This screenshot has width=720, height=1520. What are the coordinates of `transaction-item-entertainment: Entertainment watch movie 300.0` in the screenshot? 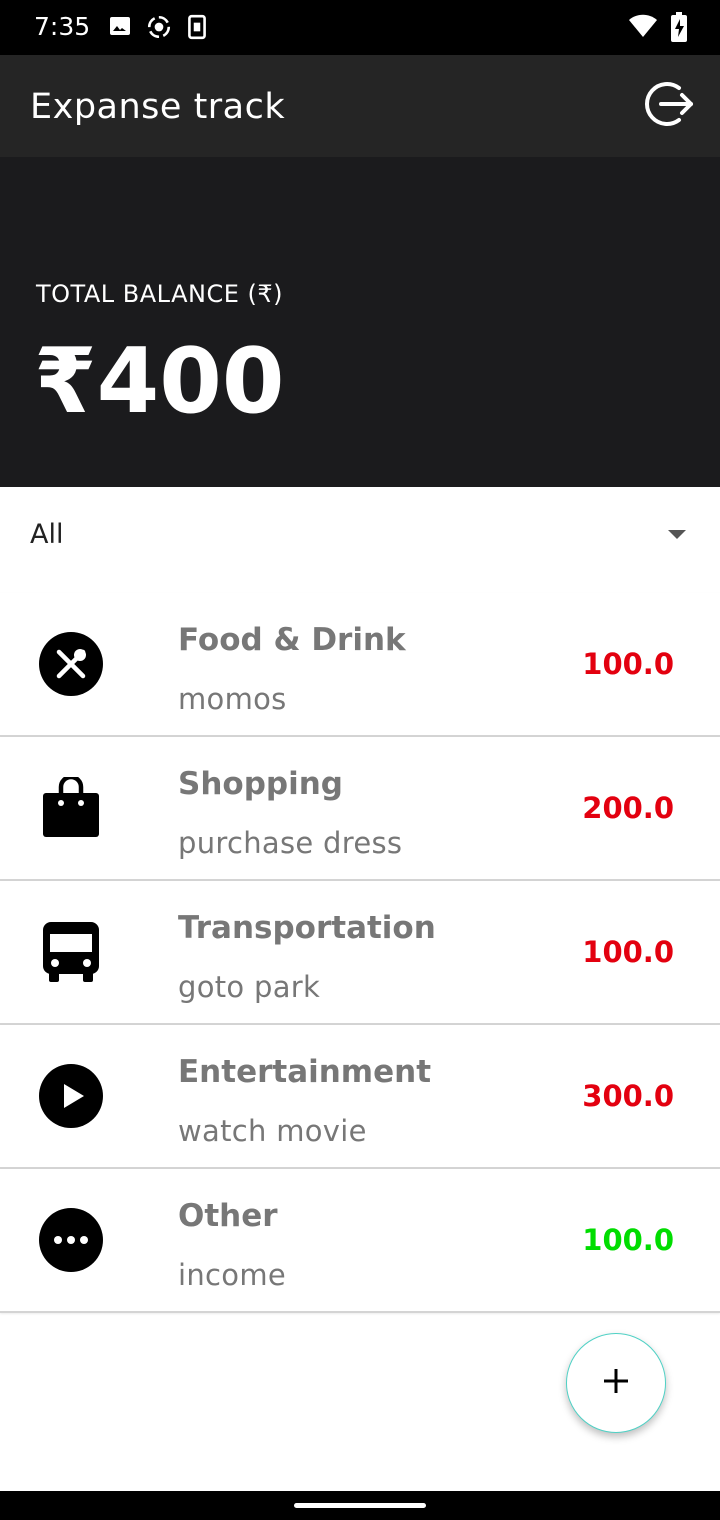 It's located at (360, 1097).